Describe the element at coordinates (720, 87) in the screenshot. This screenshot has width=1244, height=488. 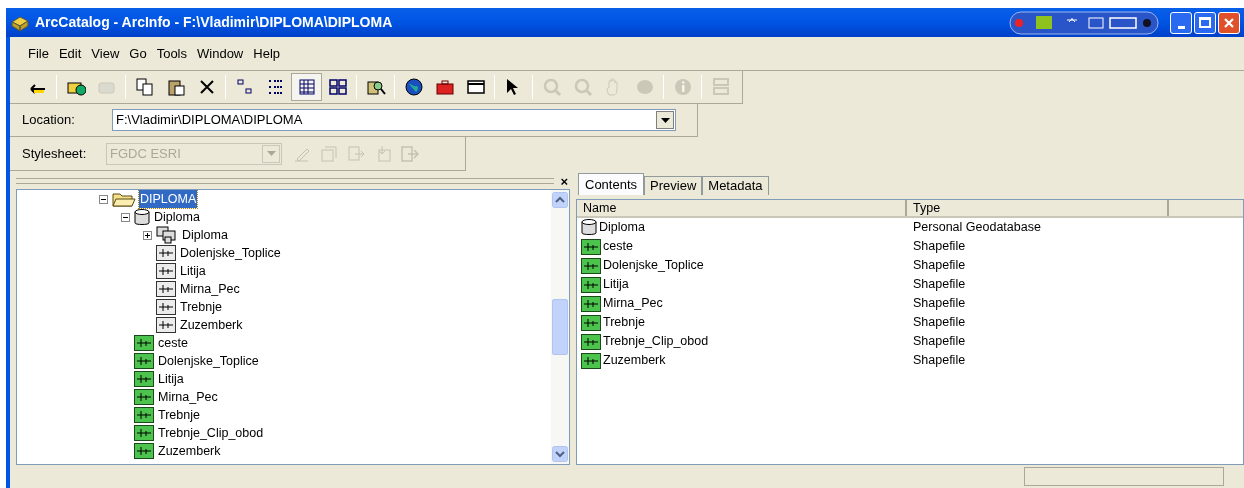
I see `thumbnail-icon` at that location.